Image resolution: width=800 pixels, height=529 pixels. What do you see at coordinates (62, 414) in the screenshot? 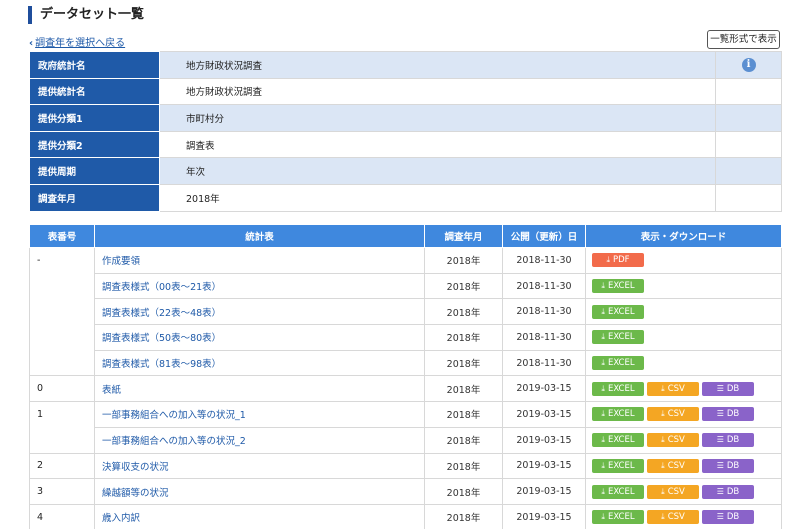
I see `table-no-cell: 1` at bounding box center [62, 414].